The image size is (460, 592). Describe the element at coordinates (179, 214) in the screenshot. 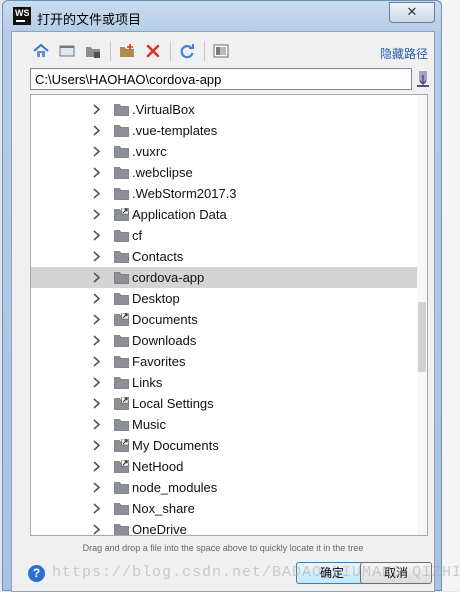

I see `tree-row-label: Application Data` at that location.